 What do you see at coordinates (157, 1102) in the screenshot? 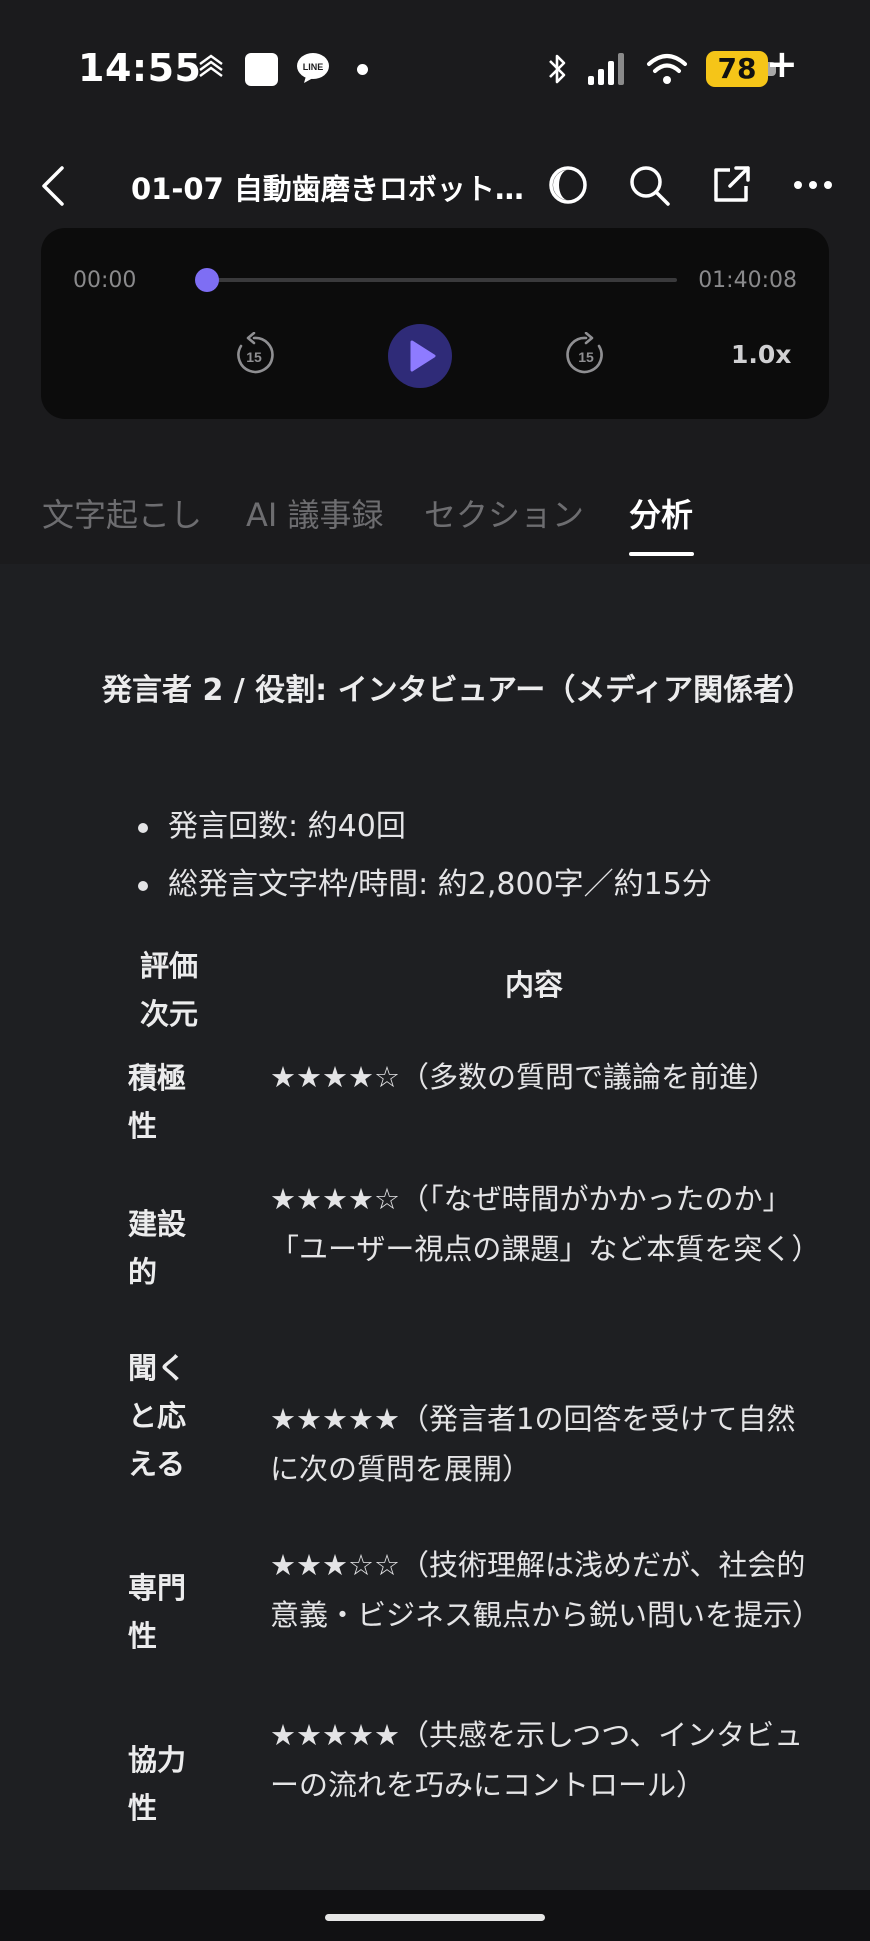
I see `table-row-dimension: 積極性` at bounding box center [157, 1102].